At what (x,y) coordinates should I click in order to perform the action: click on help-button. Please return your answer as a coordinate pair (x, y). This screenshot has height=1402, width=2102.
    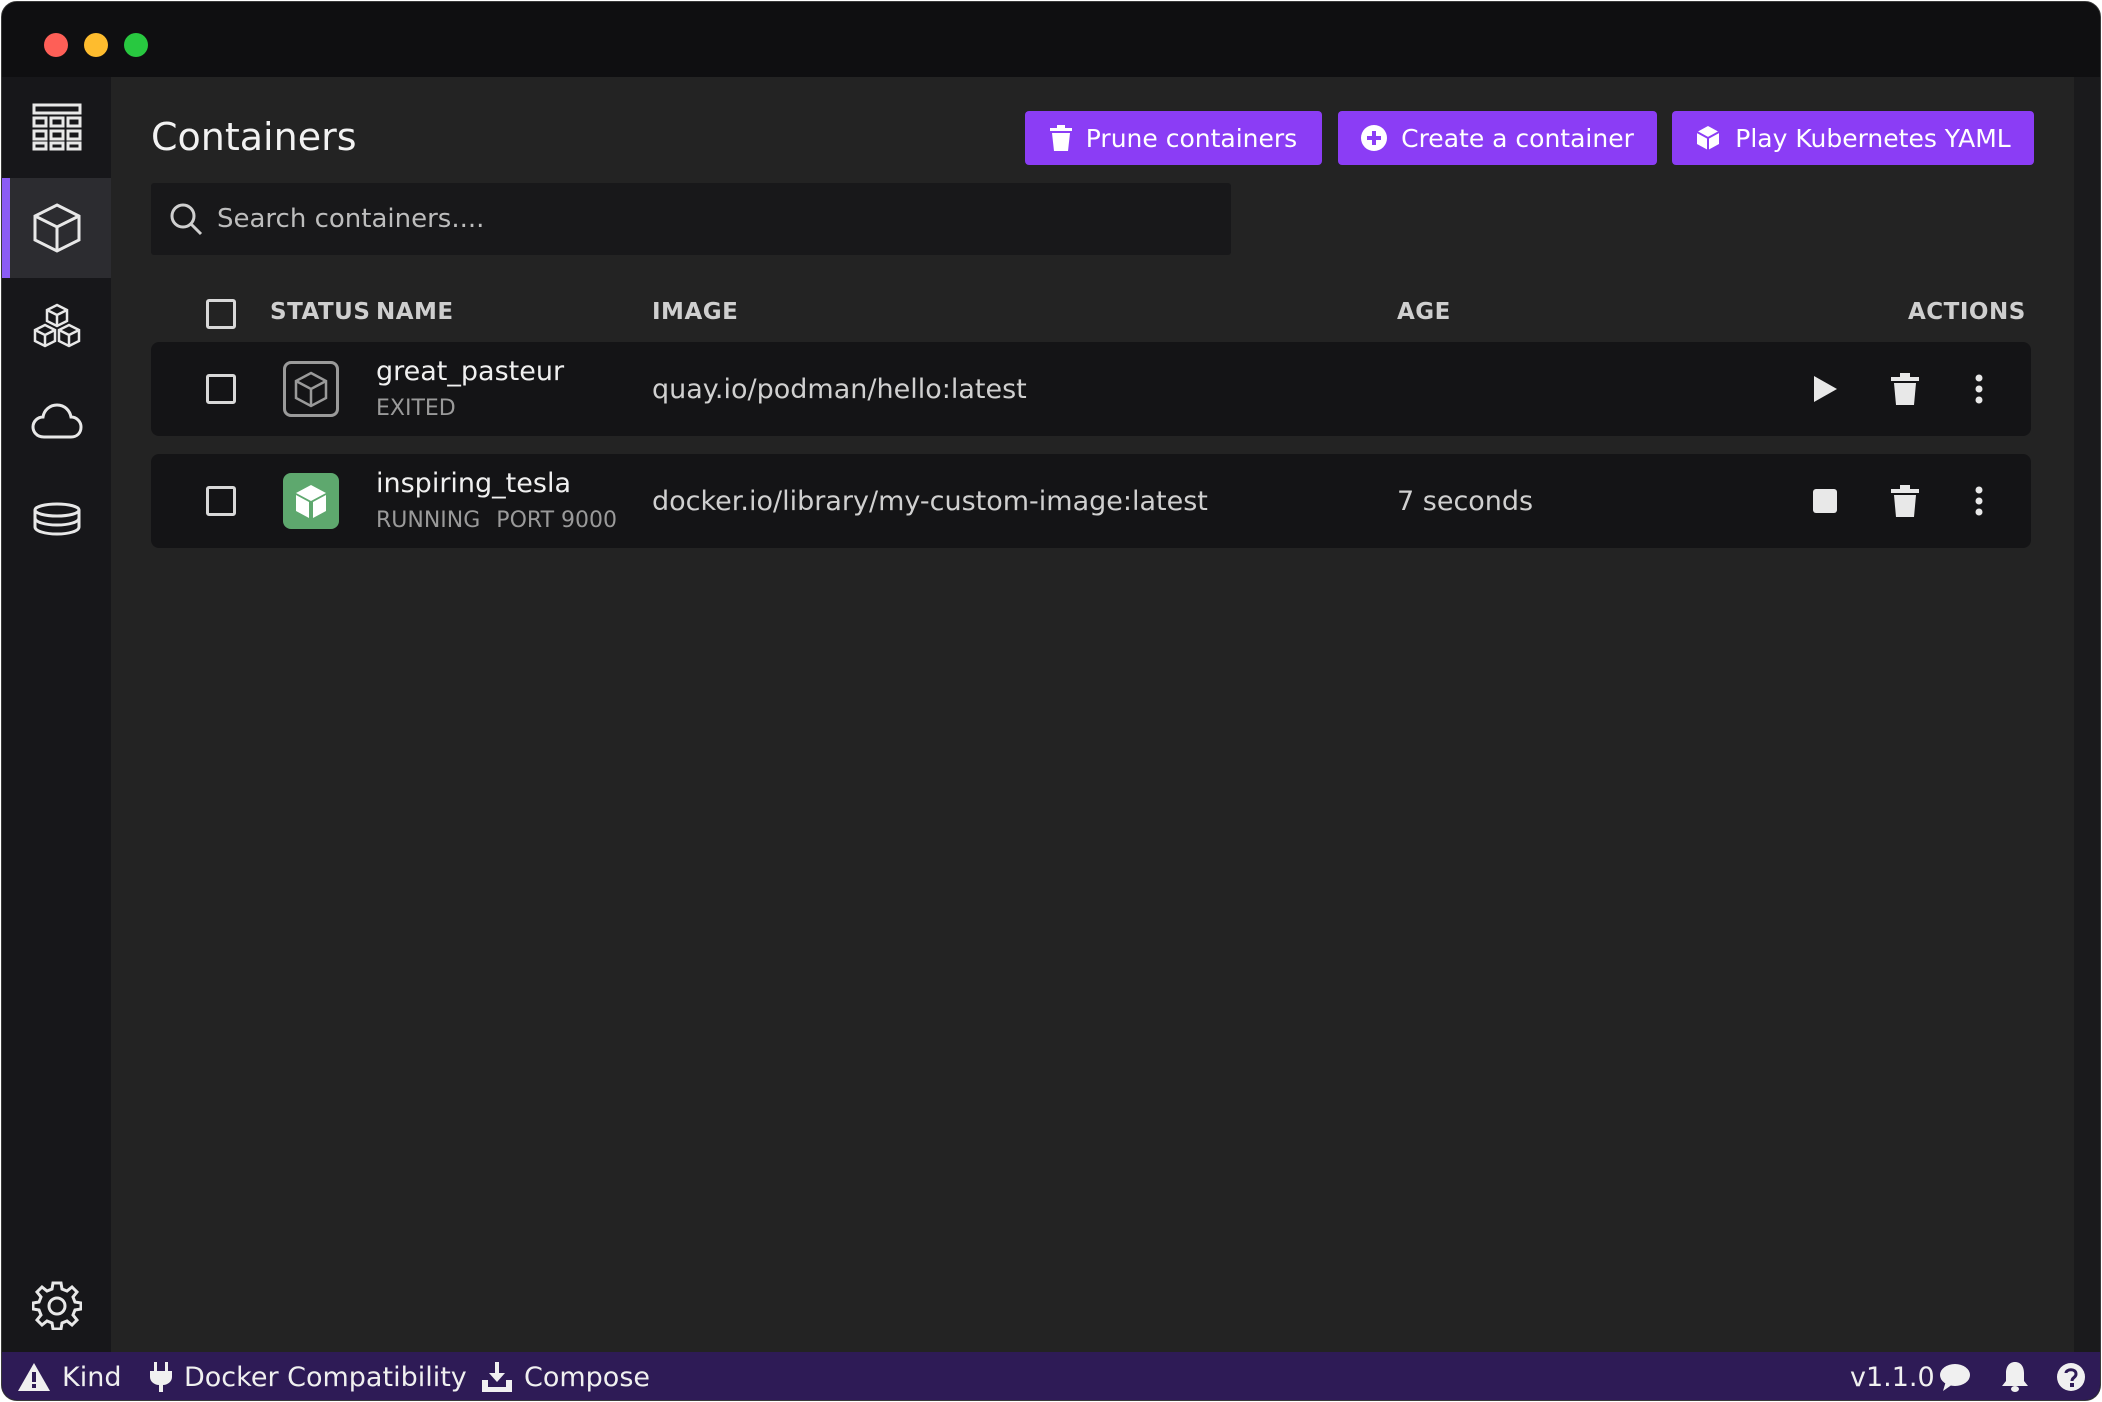
    Looking at the image, I should click on (2071, 1376).